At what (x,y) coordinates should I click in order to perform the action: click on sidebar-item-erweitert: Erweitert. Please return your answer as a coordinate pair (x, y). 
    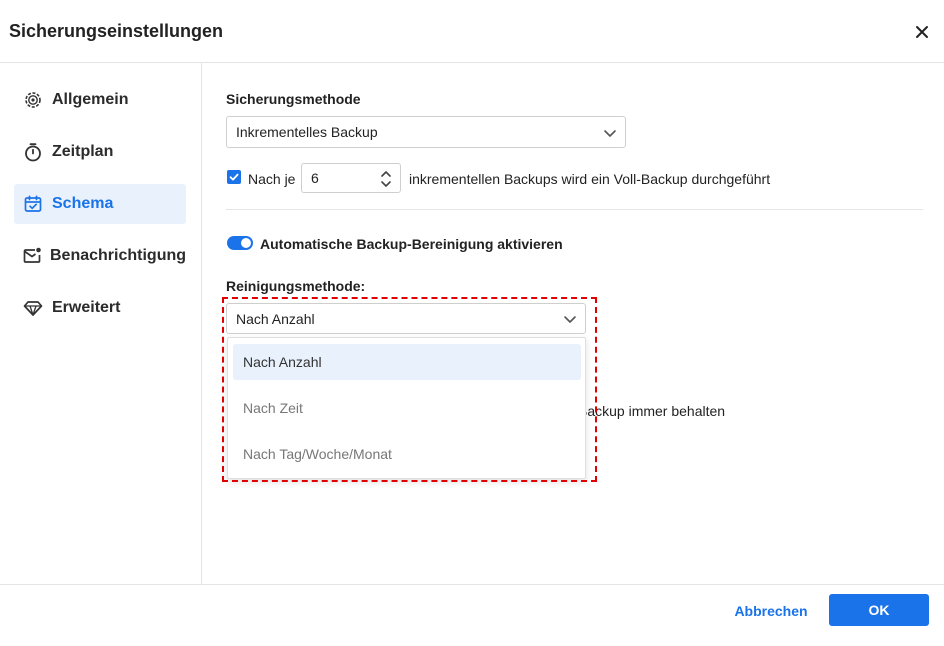
    Looking at the image, I should click on (100, 308).